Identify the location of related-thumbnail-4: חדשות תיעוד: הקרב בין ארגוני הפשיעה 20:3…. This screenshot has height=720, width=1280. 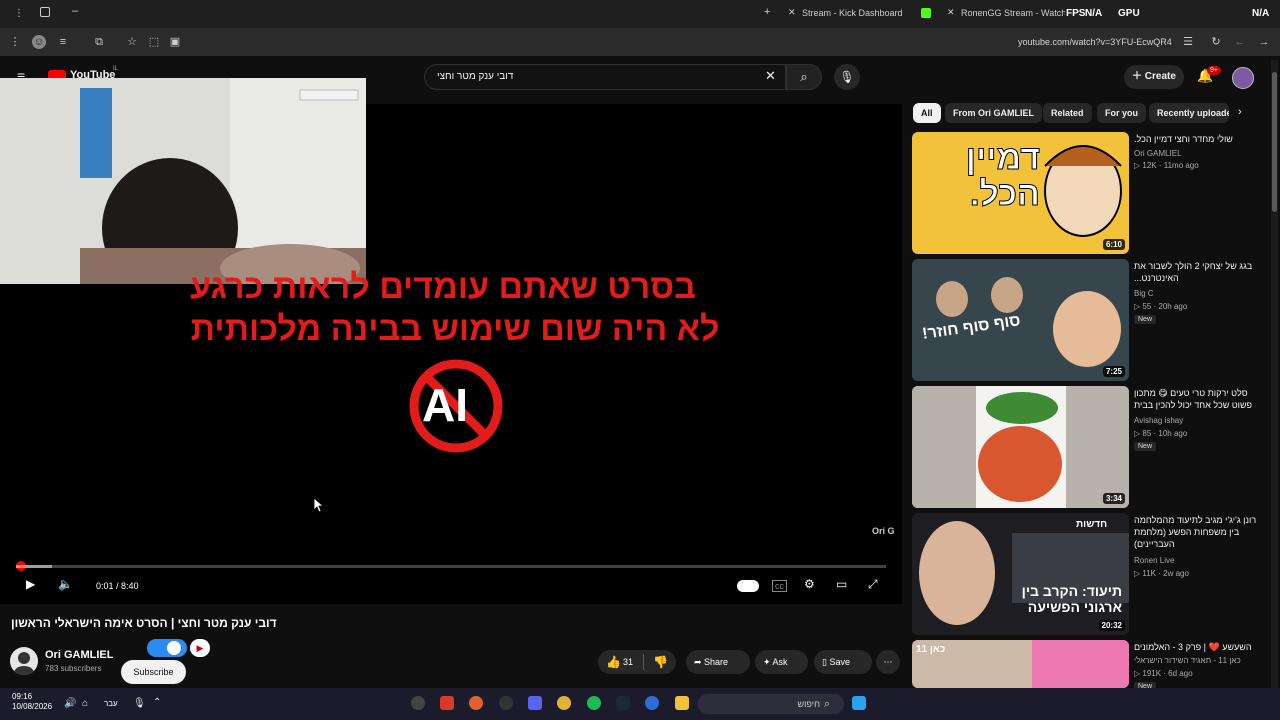
(1020, 574).